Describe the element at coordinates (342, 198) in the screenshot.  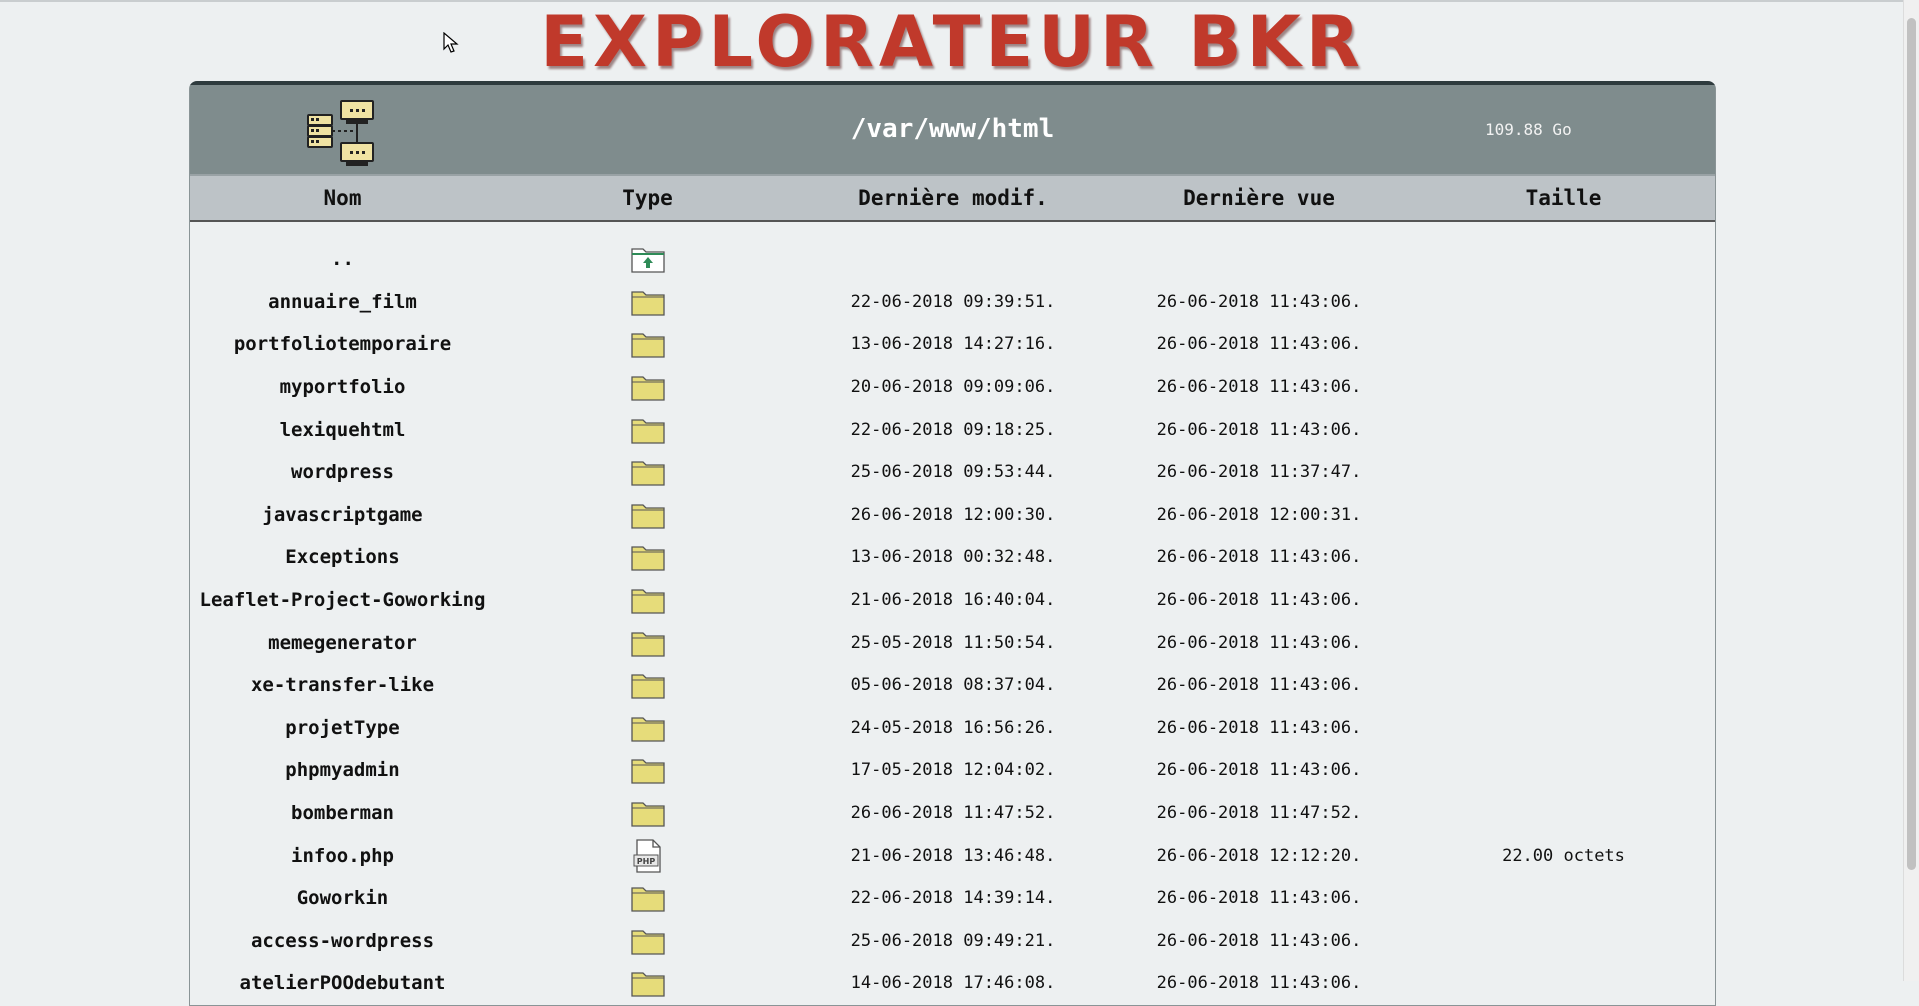
I see `column-header-name: Nom` at that location.